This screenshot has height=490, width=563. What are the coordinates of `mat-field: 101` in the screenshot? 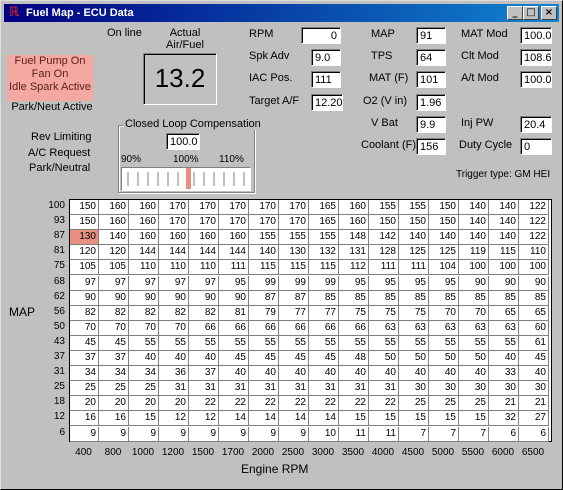 It's located at (431, 79).